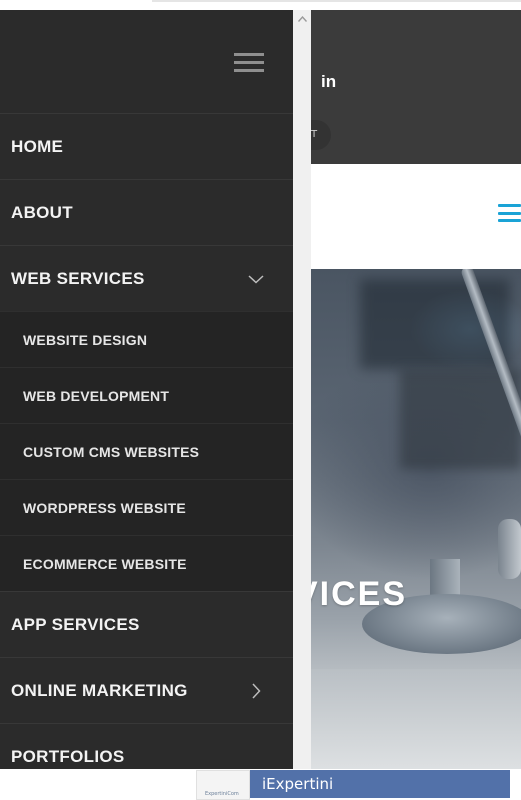 This screenshot has width=521, height=800. I want to click on menu-item-label: ABOUT, so click(42, 212).